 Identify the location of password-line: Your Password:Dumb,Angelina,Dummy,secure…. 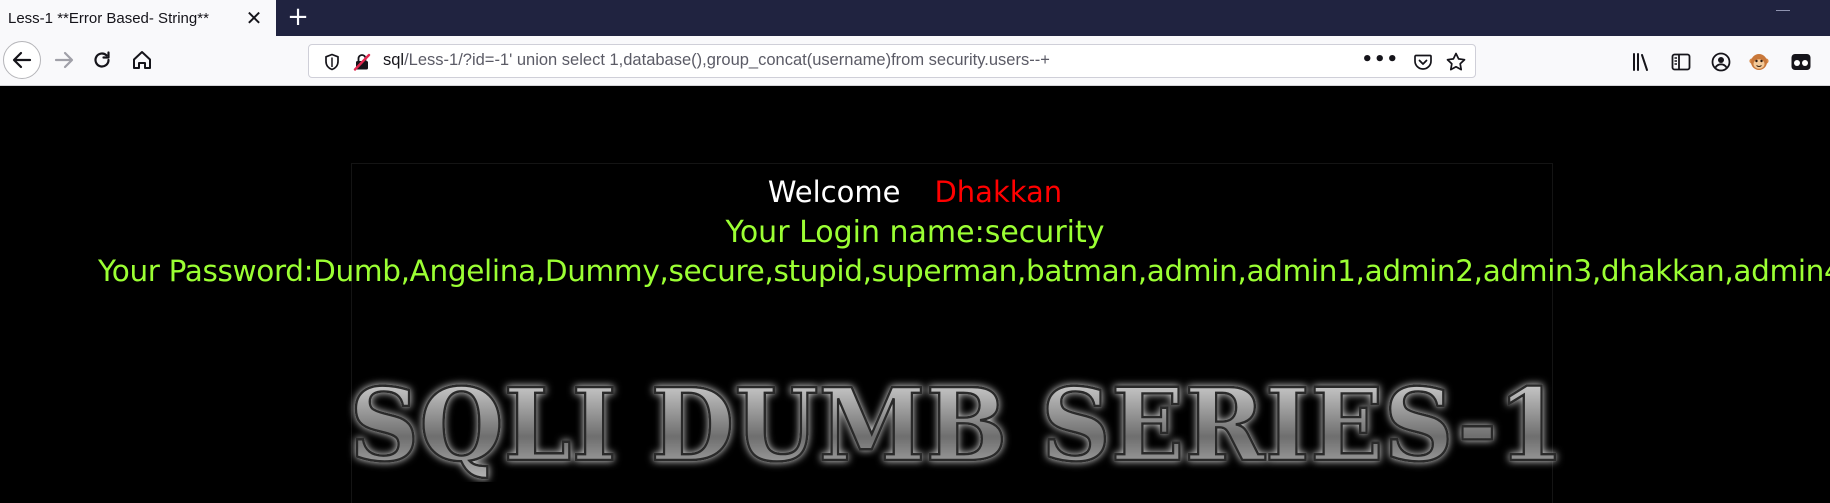
(964, 271).